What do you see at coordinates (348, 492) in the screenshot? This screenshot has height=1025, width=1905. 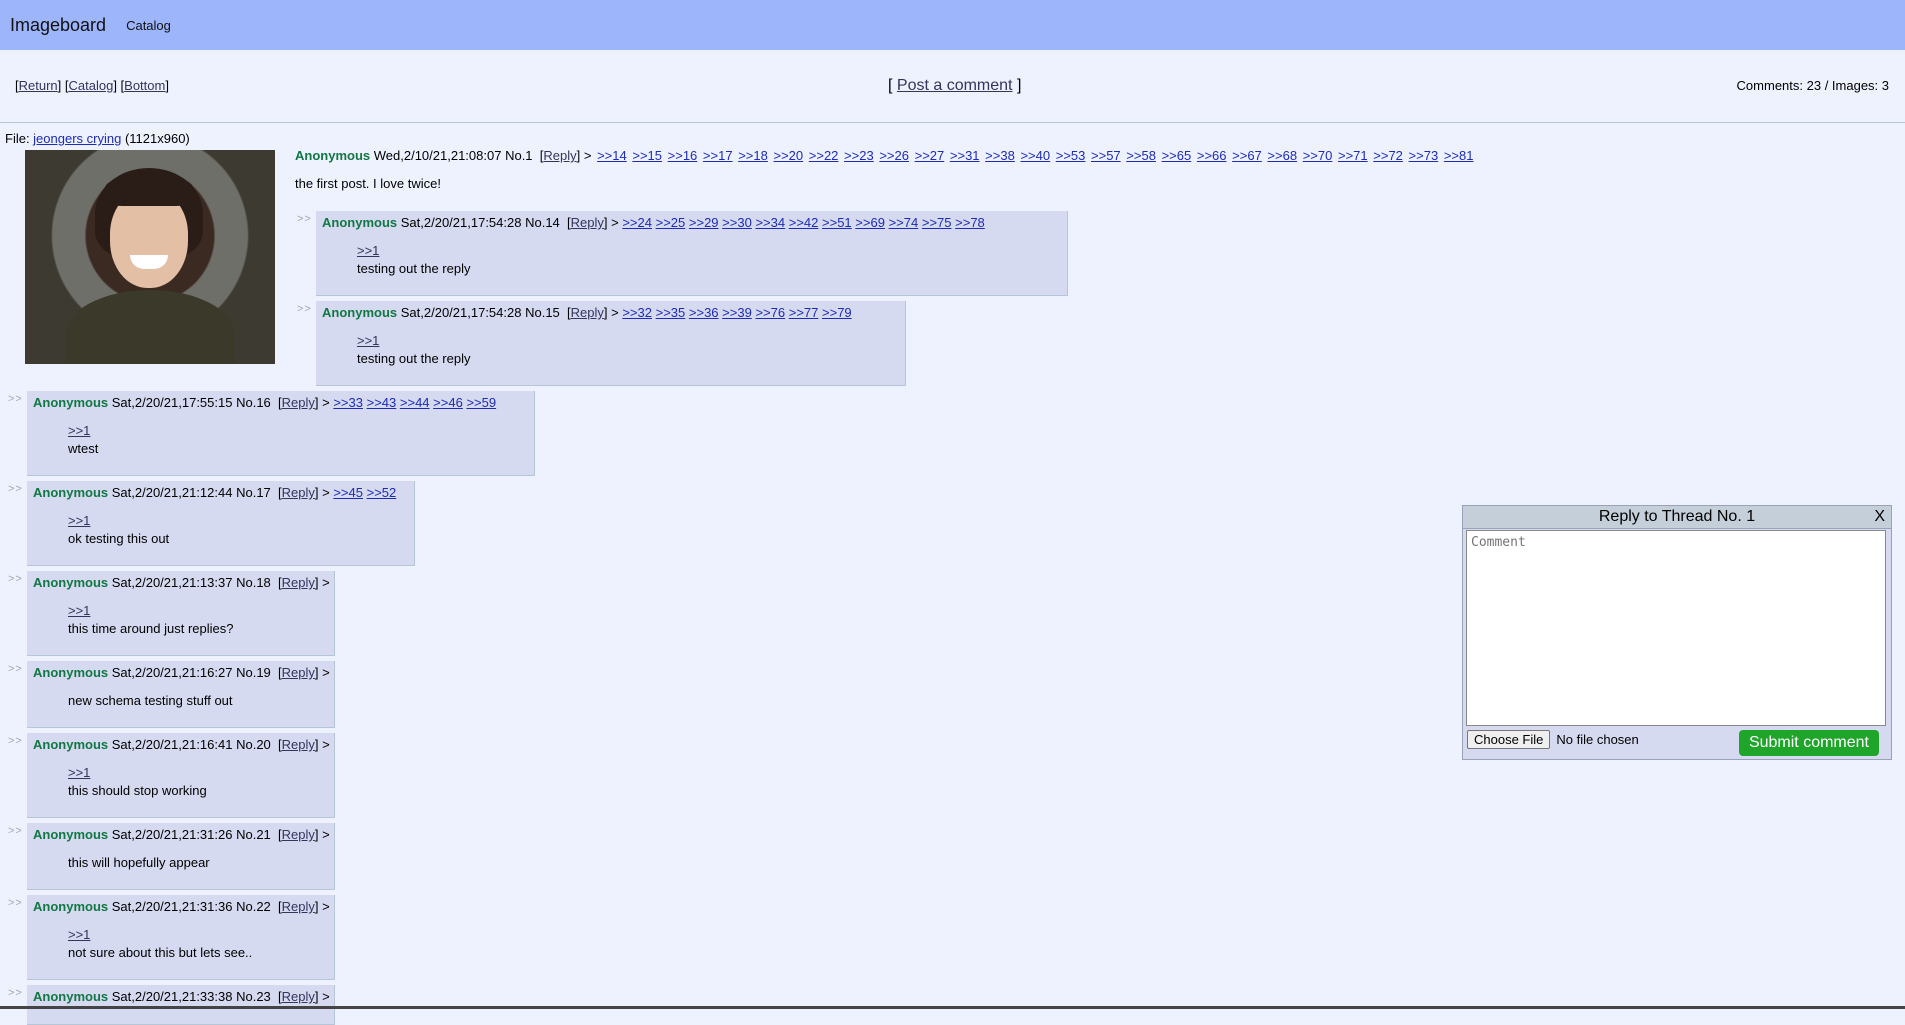 I see `backlink: >>45` at bounding box center [348, 492].